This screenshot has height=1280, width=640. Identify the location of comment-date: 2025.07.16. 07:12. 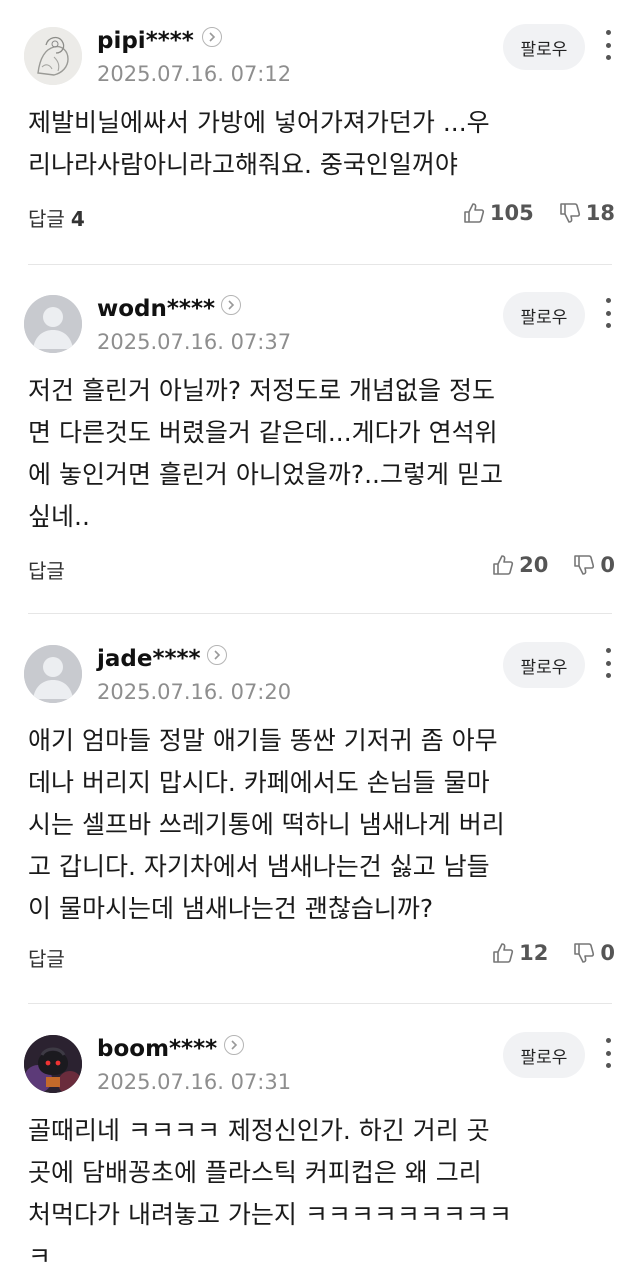
(194, 74).